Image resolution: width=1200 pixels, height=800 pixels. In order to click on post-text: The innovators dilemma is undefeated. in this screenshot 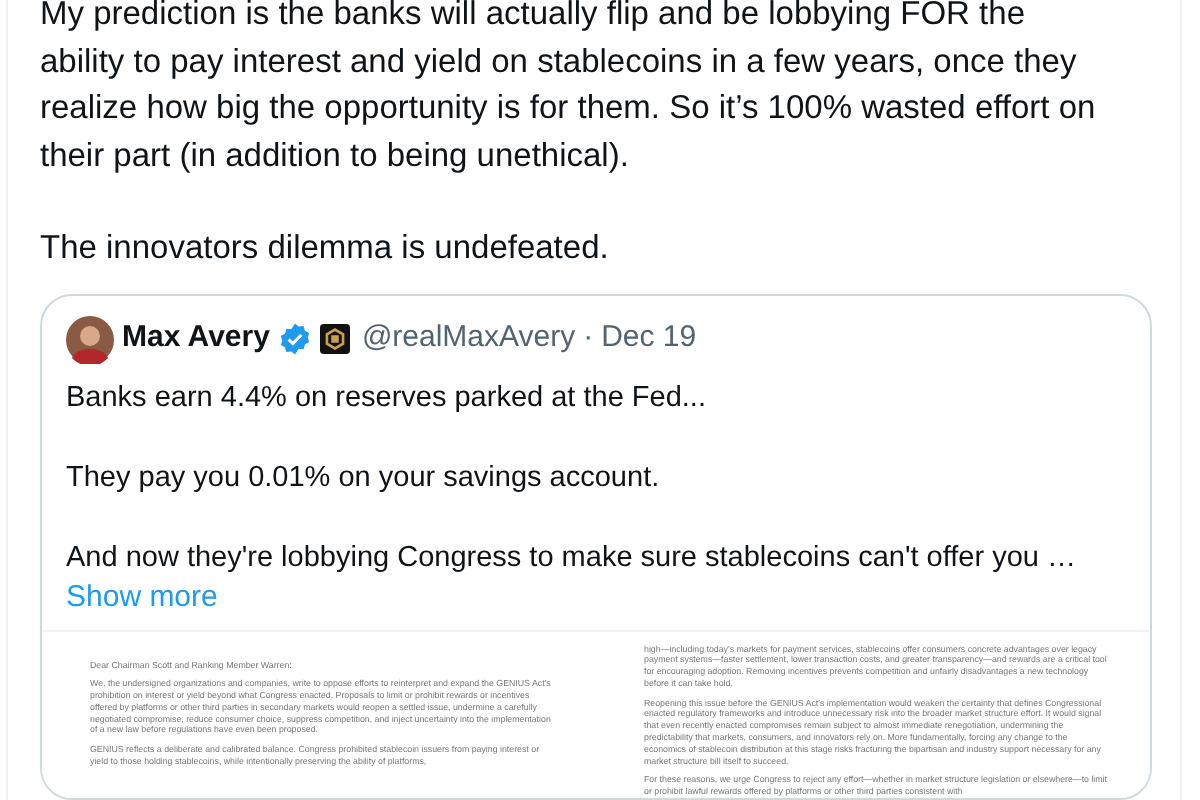, I will do `click(325, 249)`.